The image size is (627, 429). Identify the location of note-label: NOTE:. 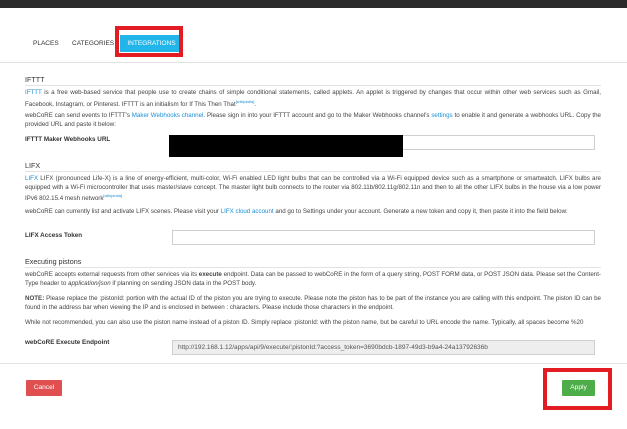
(35, 298).